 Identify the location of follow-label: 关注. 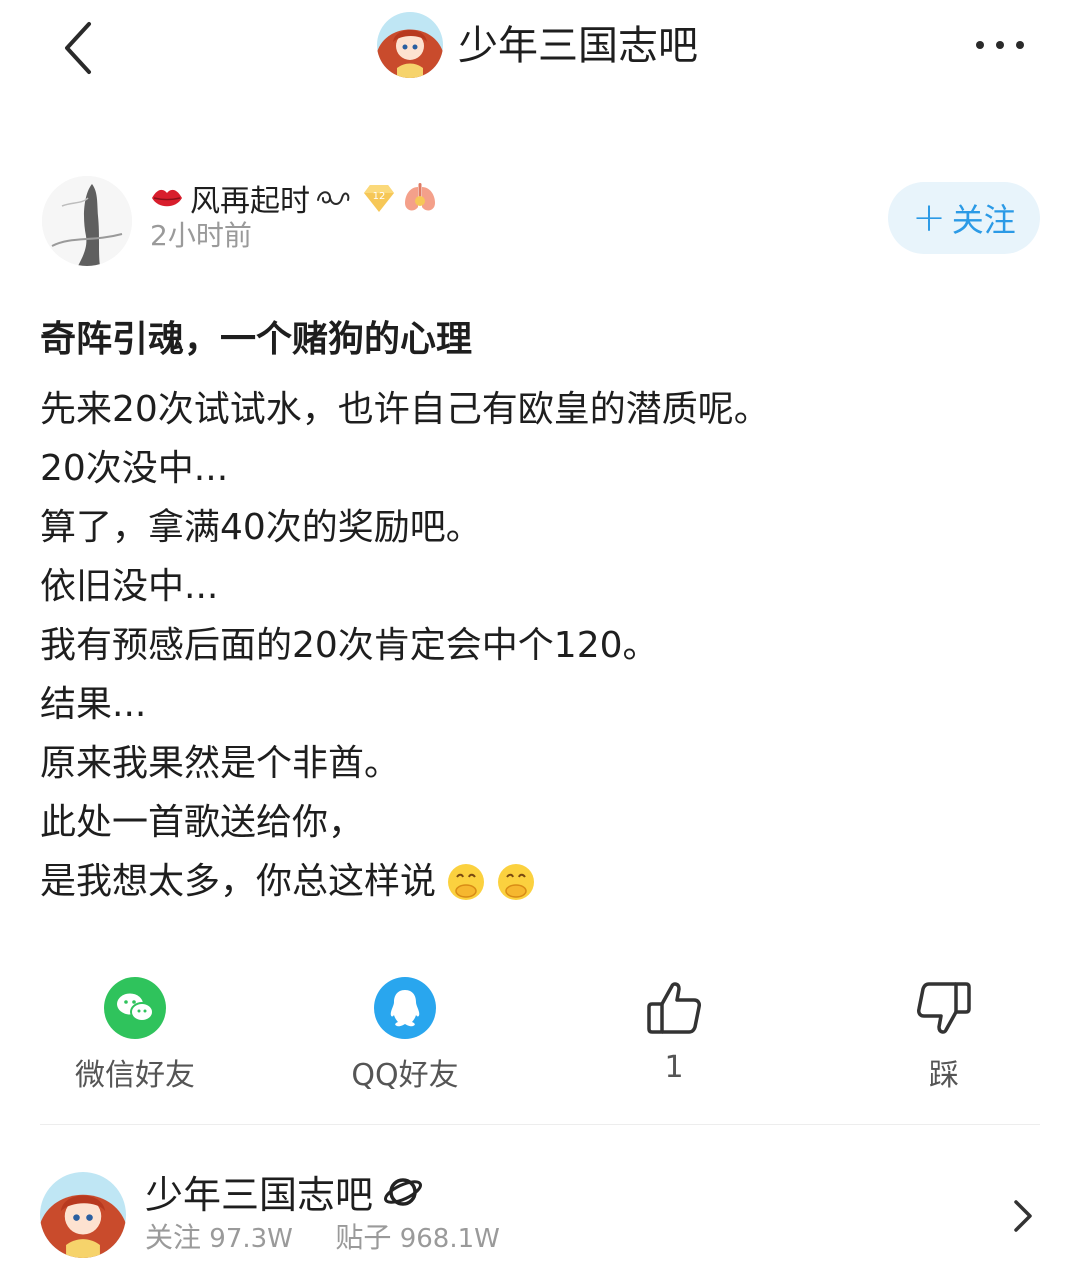
(983, 220).